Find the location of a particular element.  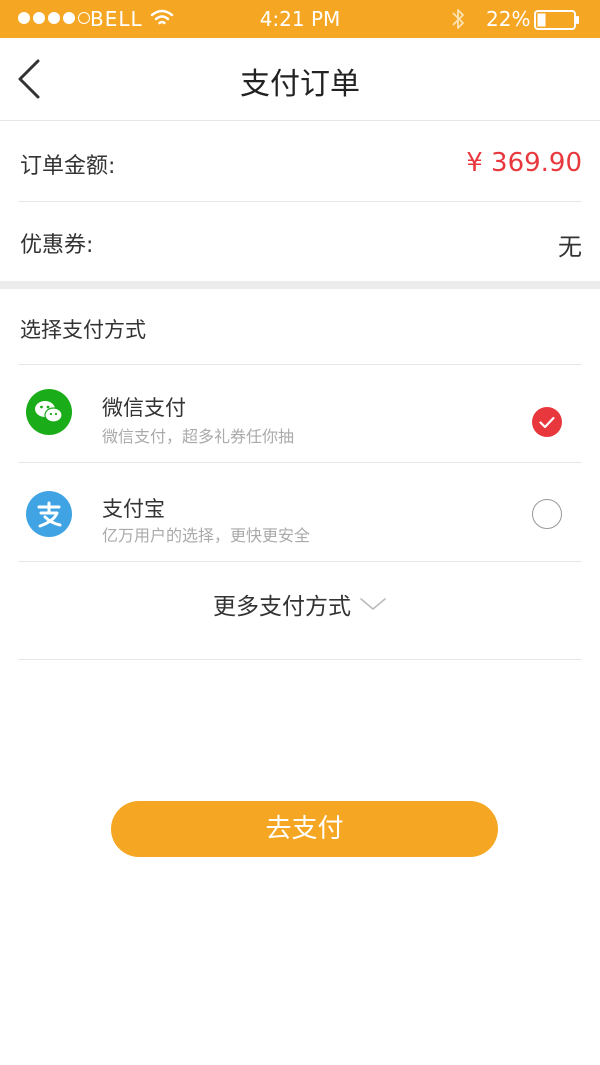

coupon-label: 优惠券: is located at coordinates (57, 245).